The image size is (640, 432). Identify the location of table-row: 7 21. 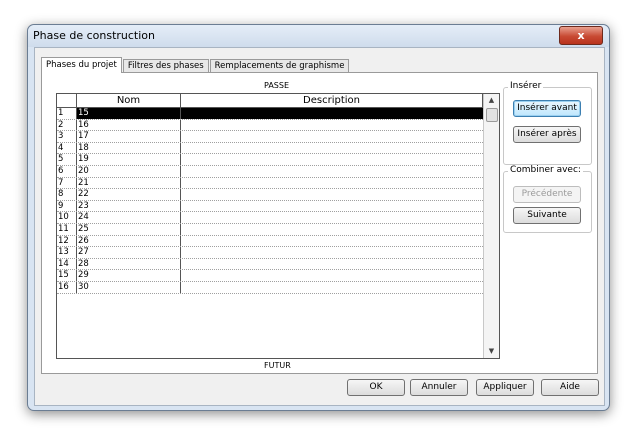
(270, 183).